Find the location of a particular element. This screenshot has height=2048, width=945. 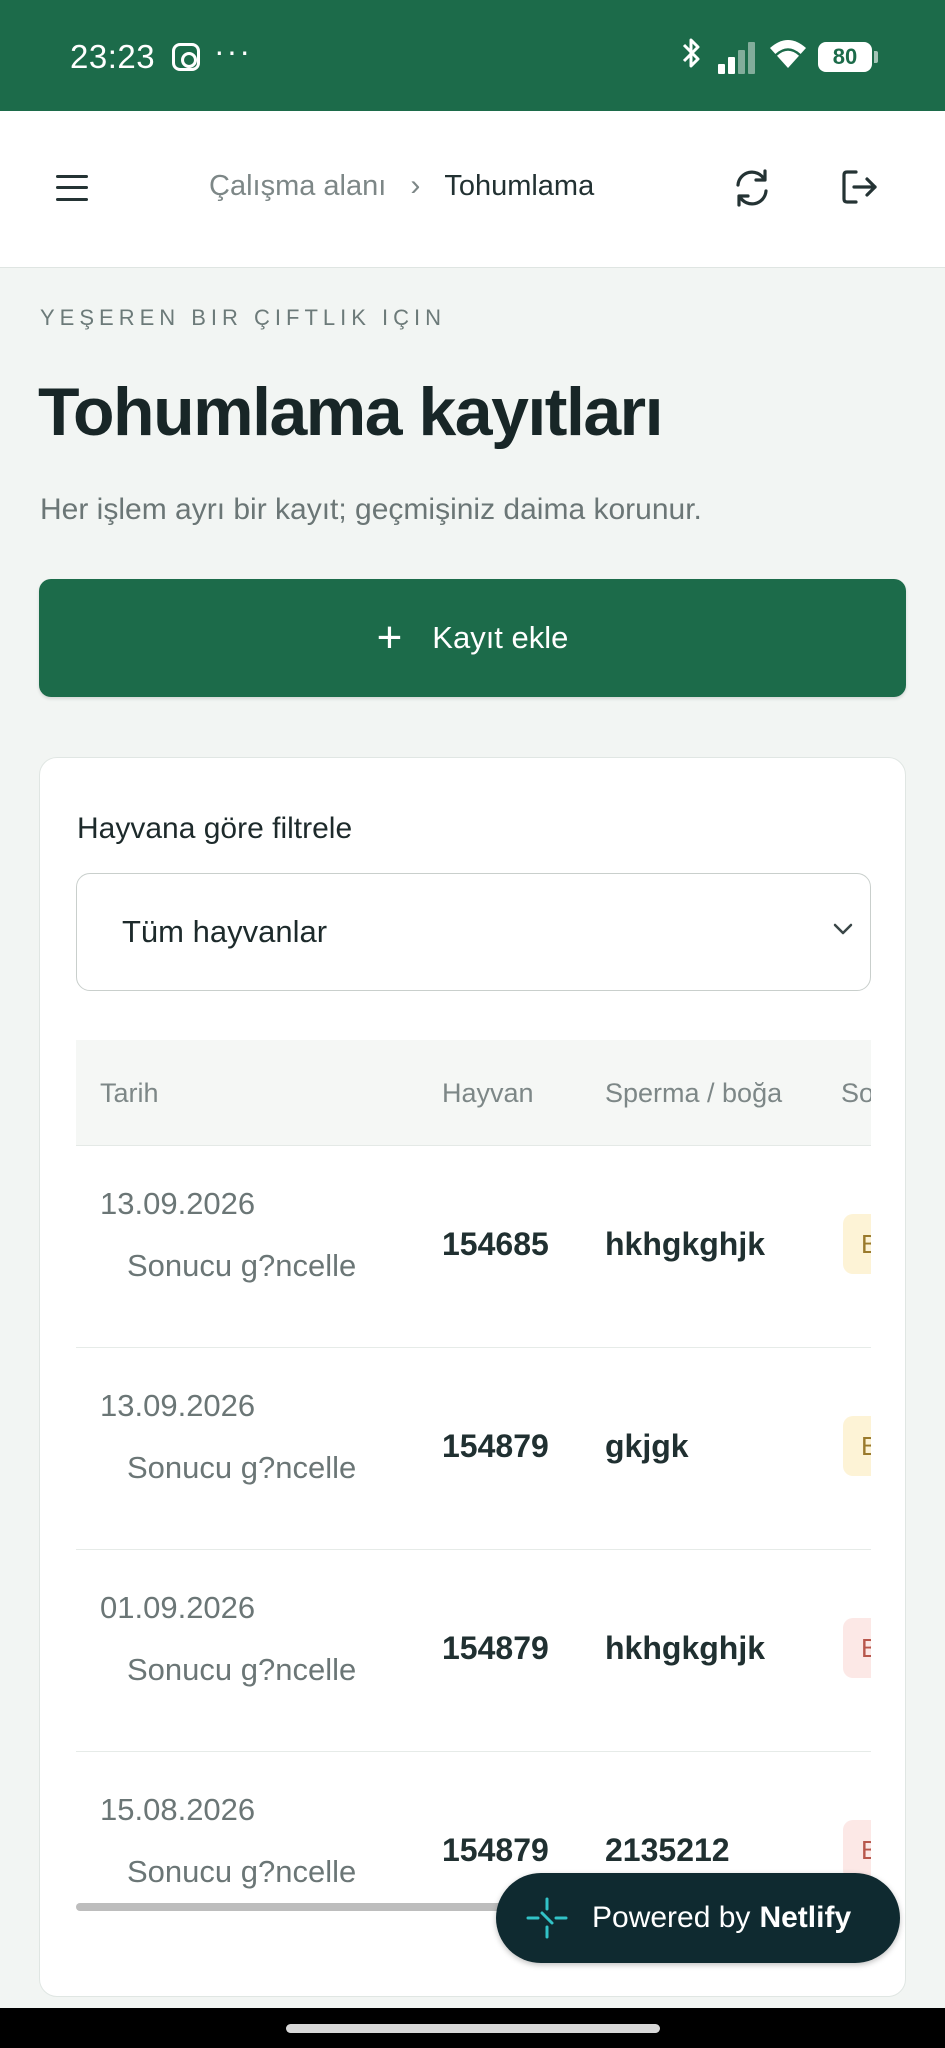

row-animal: 154685 is located at coordinates (495, 1244).